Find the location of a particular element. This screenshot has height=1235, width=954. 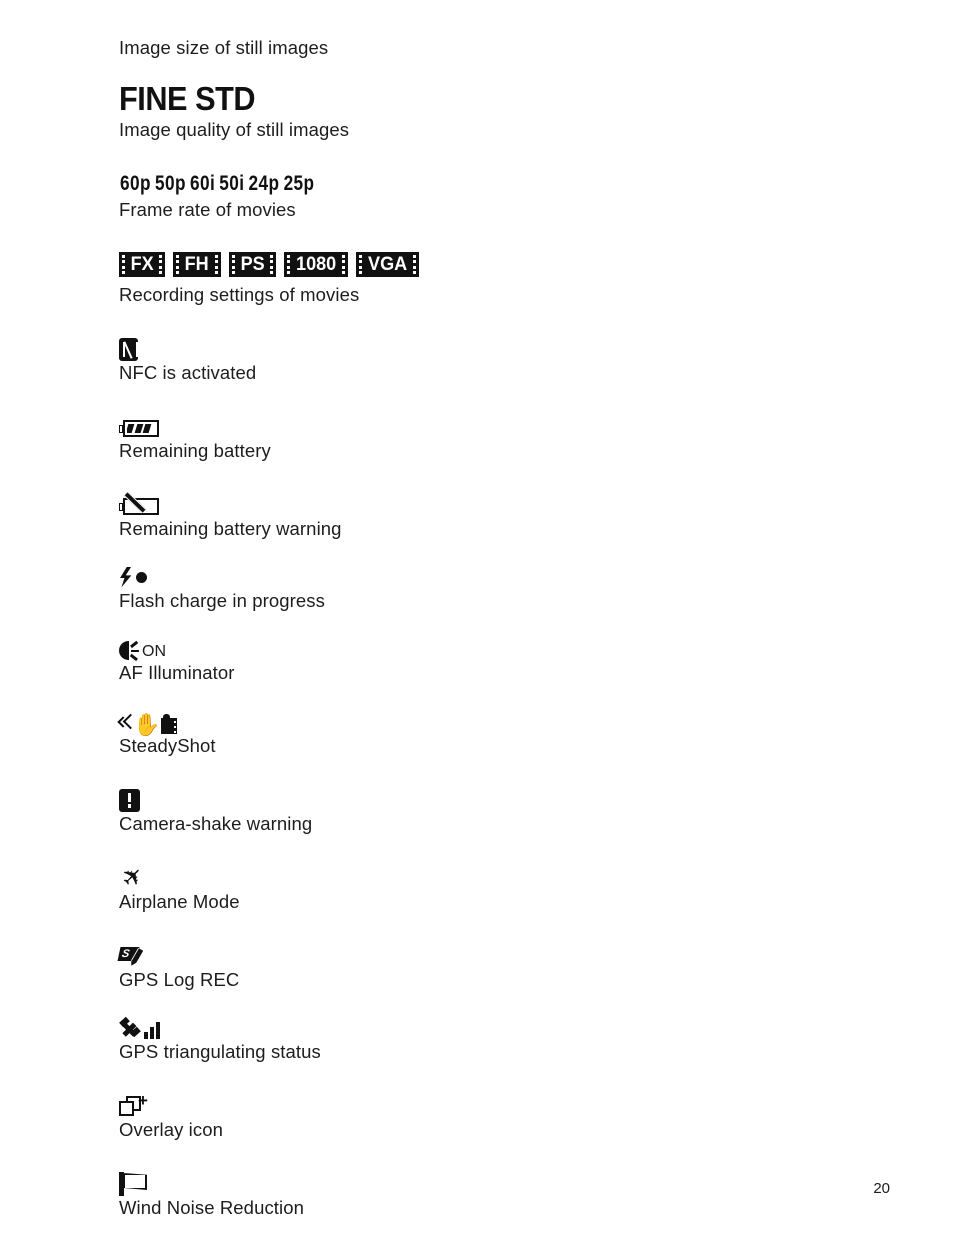

icon-row: S is located at coordinates (498, 953).